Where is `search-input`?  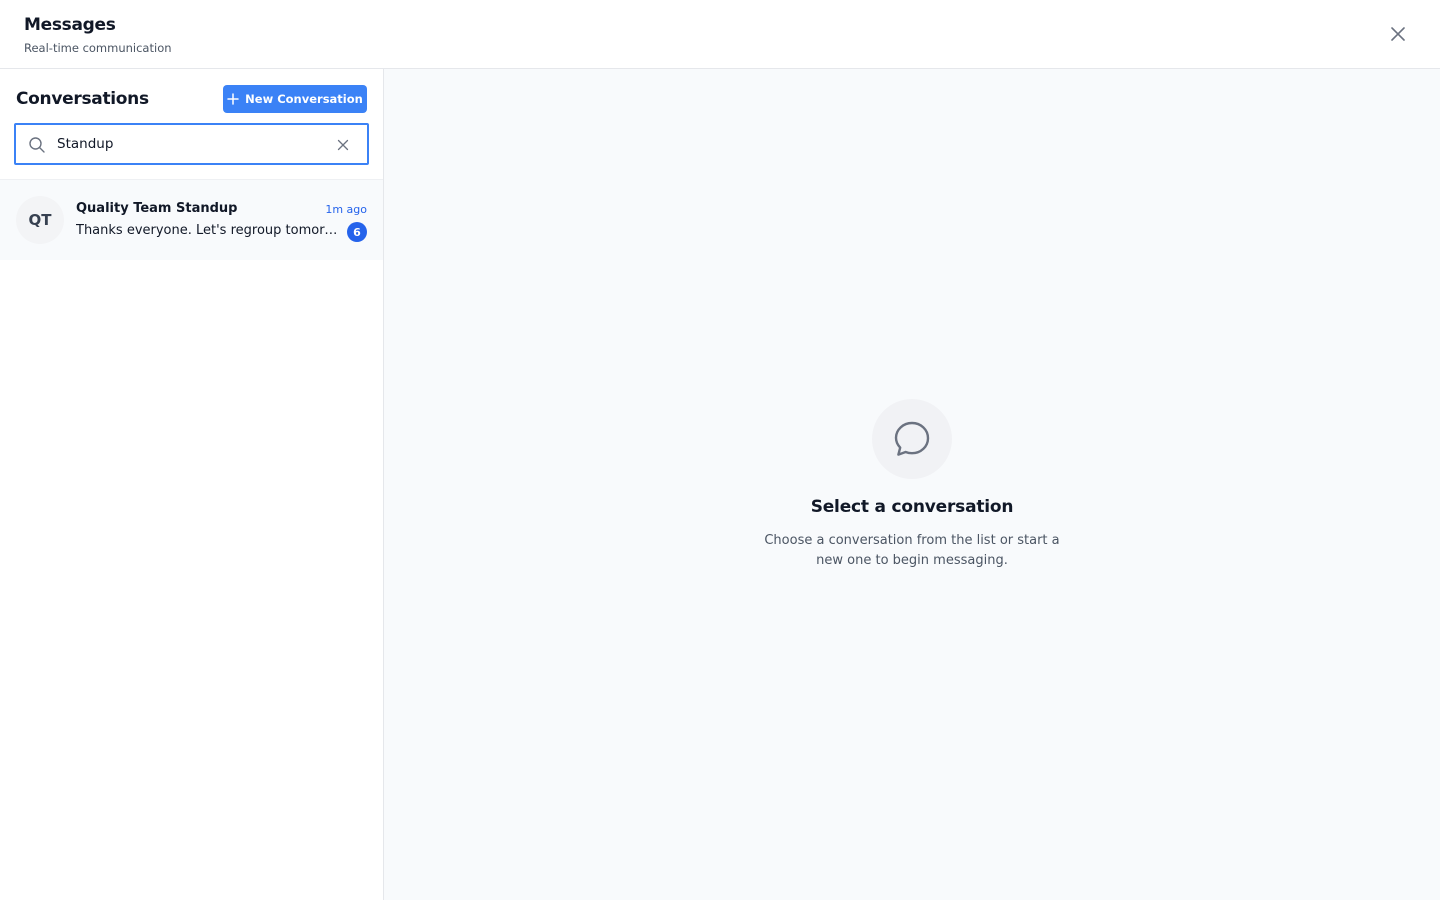 search-input is located at coordinates (192, 144).